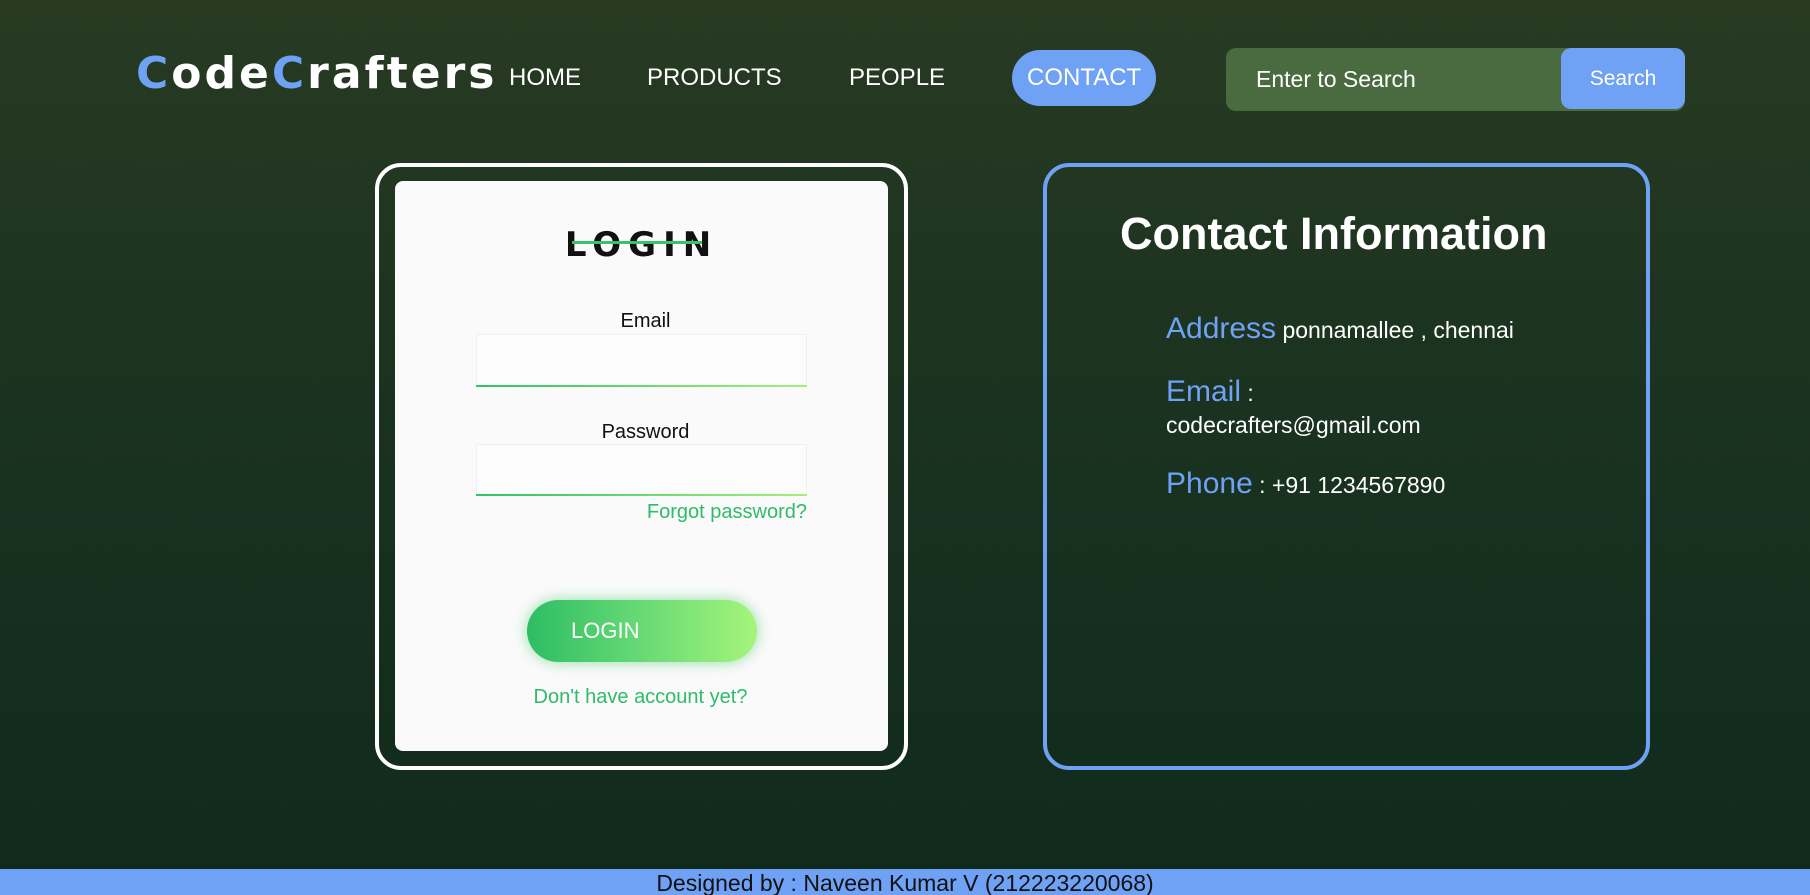 The height and width of the screenshot is (895, 1810). What do you see at coordinates (545, 78) in the screenshot?
I see `nav-home: HOME` at bounding box center [545, 78].